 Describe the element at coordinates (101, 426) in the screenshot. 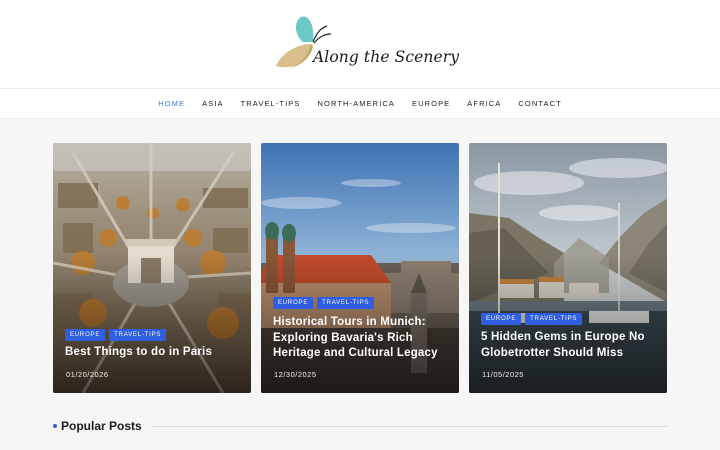

I see `section-title: Popular Posts` at that location.